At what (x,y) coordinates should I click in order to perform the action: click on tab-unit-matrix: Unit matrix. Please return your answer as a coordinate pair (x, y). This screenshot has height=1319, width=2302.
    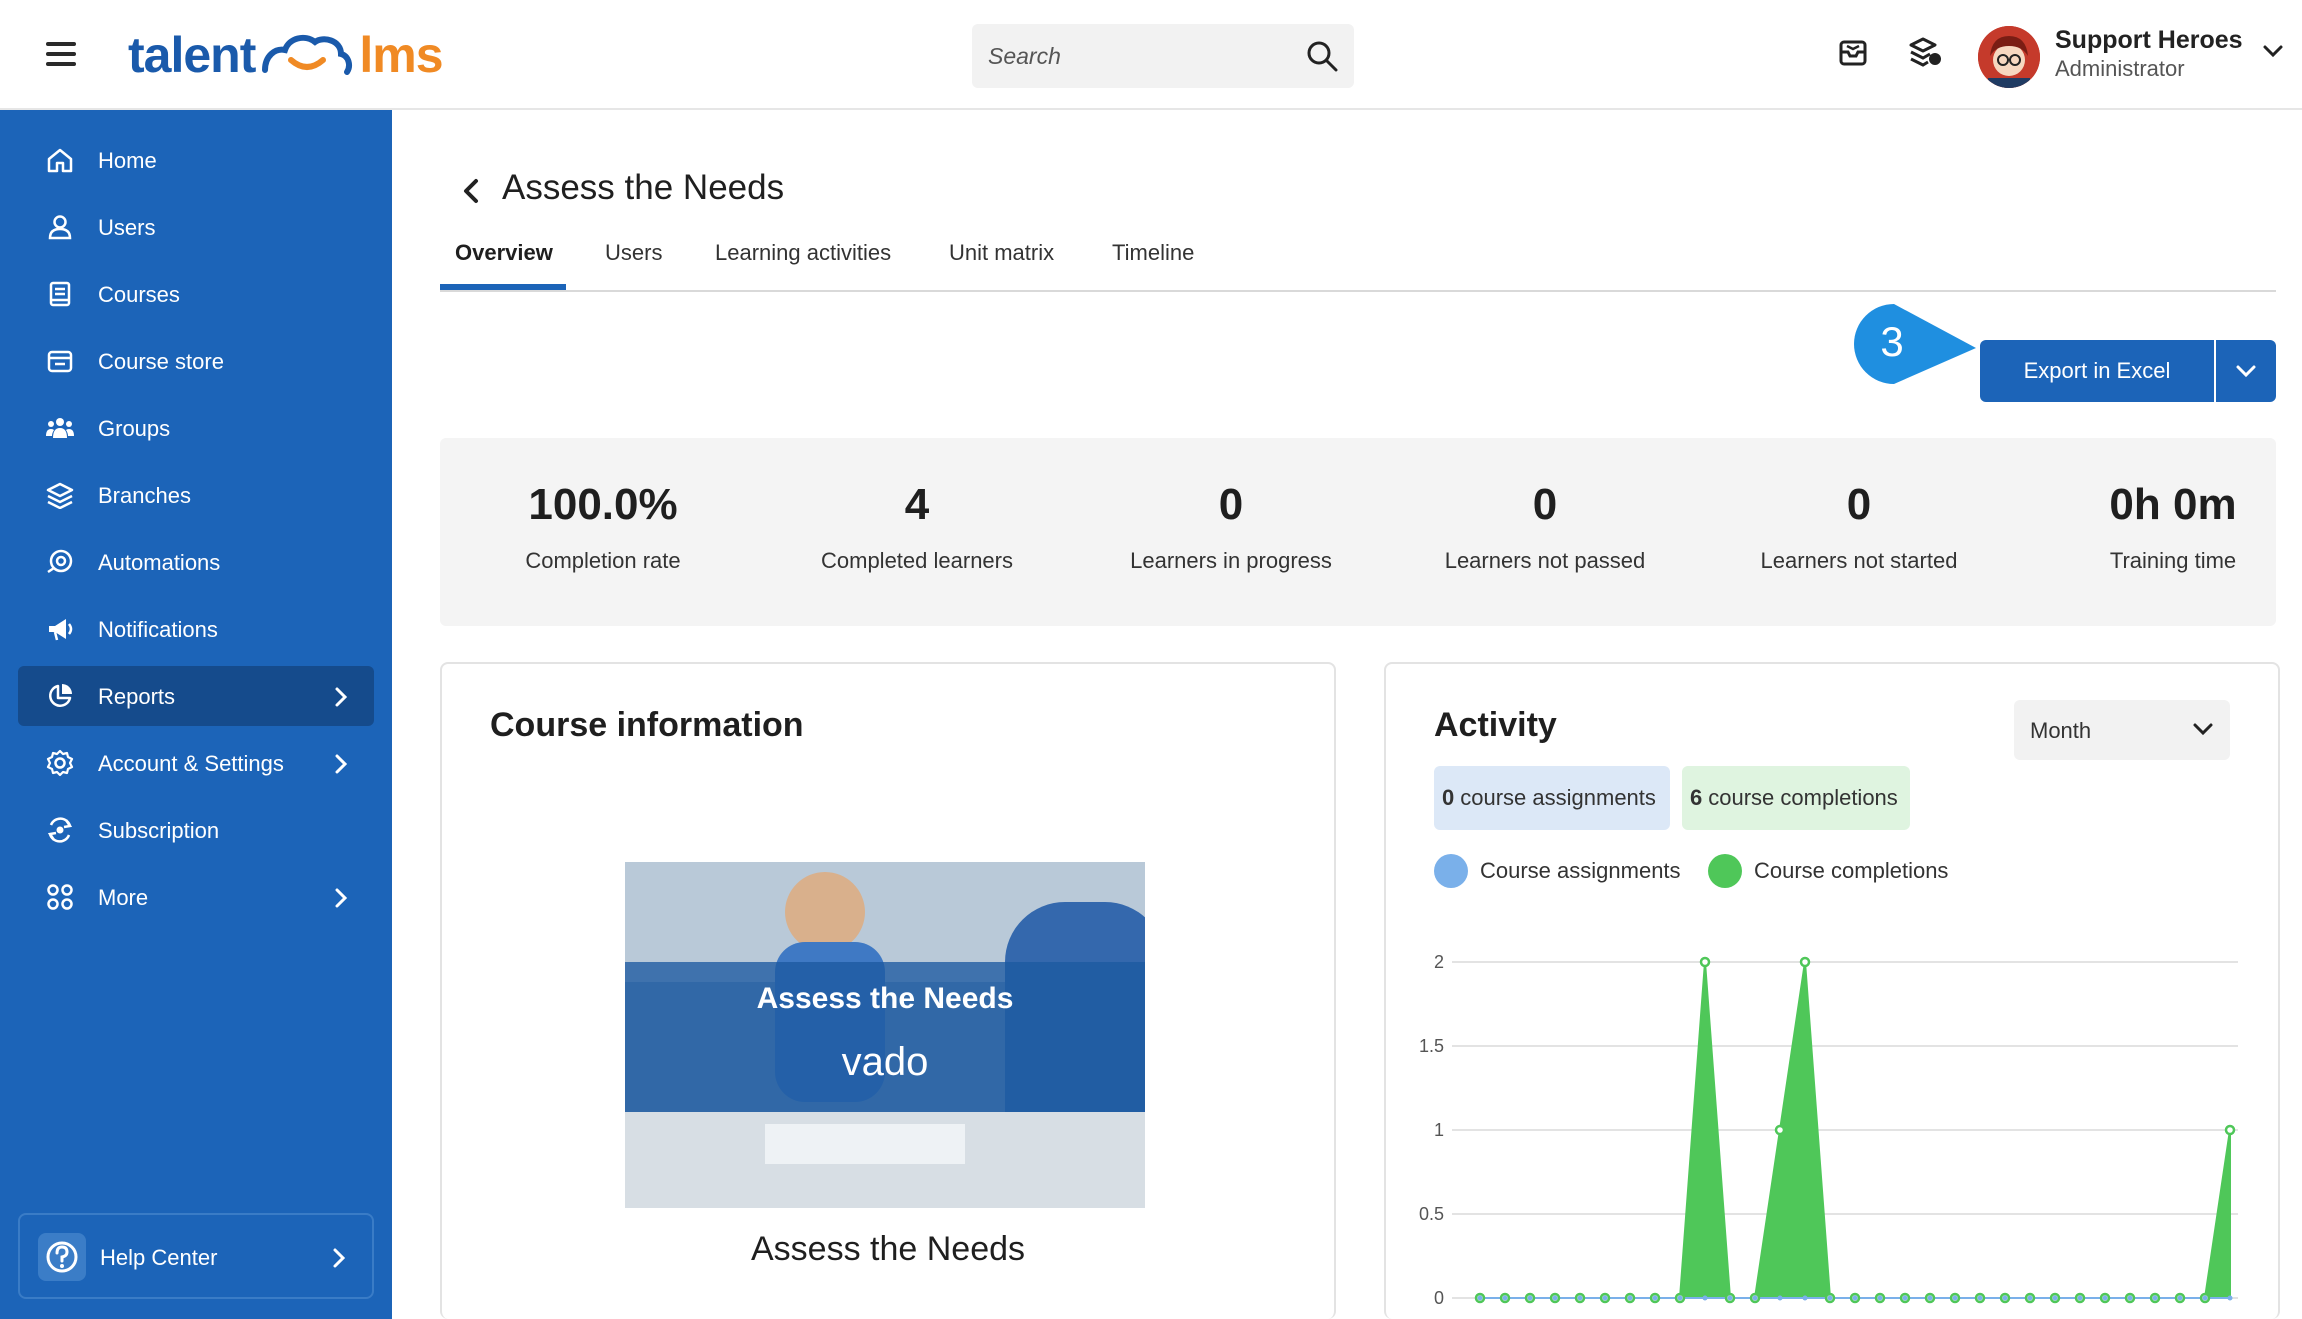
    Looking at the image, I should click on (1001, 253).